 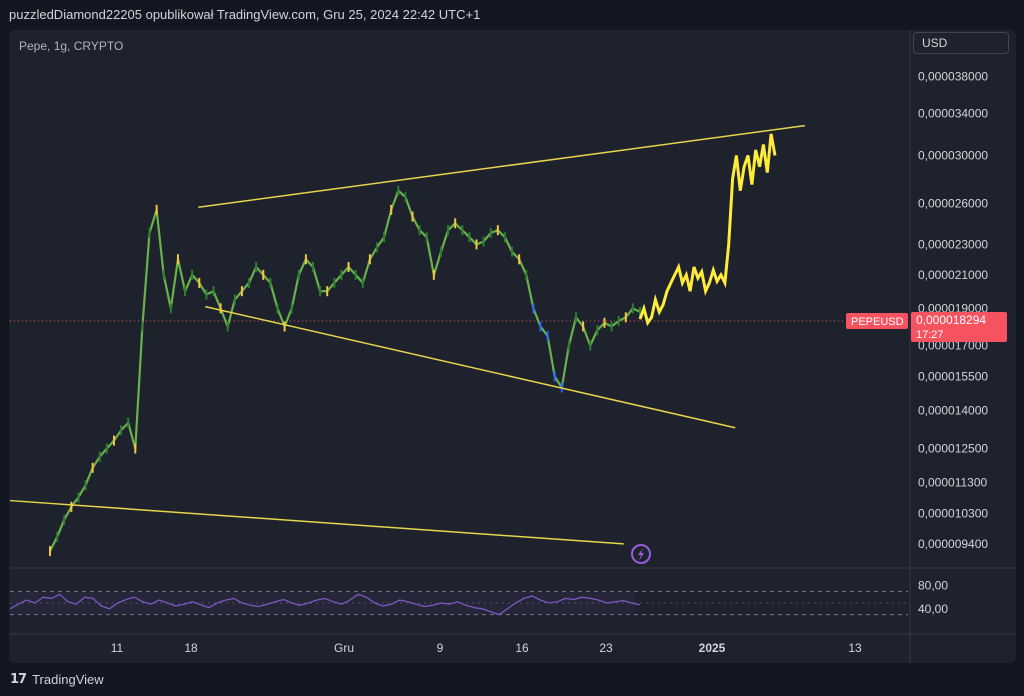 What do you see at coordinates (953, 377) in the screenshot?
I see `y-tick-label: 0,000015500` at bounding box center [953, 377].